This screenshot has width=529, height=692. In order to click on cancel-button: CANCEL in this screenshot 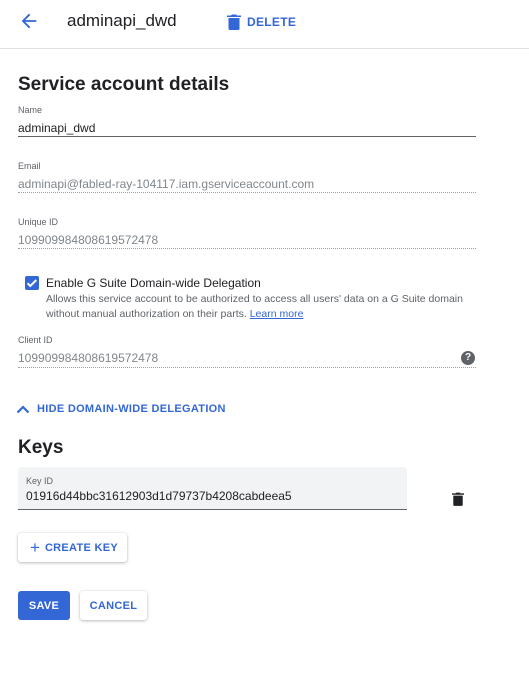, I will do `click(113, 605)`.